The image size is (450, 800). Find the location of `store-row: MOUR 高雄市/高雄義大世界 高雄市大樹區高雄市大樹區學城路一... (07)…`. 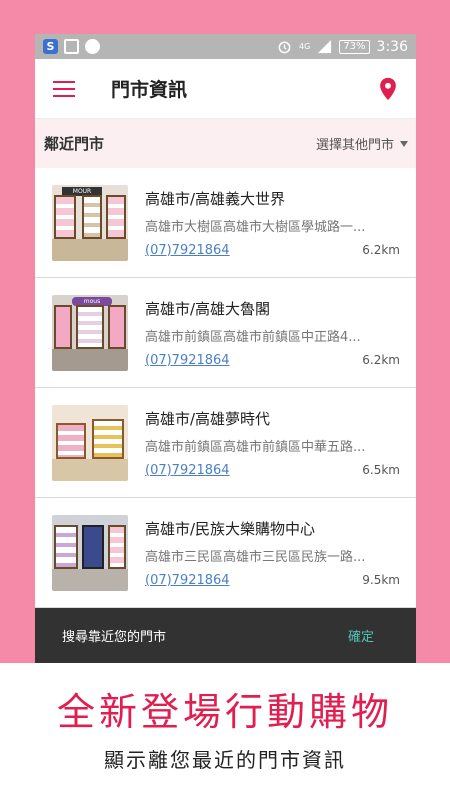

store-row: MOUR 高雄市/高雄義大世界 高雄市大樹區高雄市大樹區學城路一... (07)… is located at coordinates (225, 223).